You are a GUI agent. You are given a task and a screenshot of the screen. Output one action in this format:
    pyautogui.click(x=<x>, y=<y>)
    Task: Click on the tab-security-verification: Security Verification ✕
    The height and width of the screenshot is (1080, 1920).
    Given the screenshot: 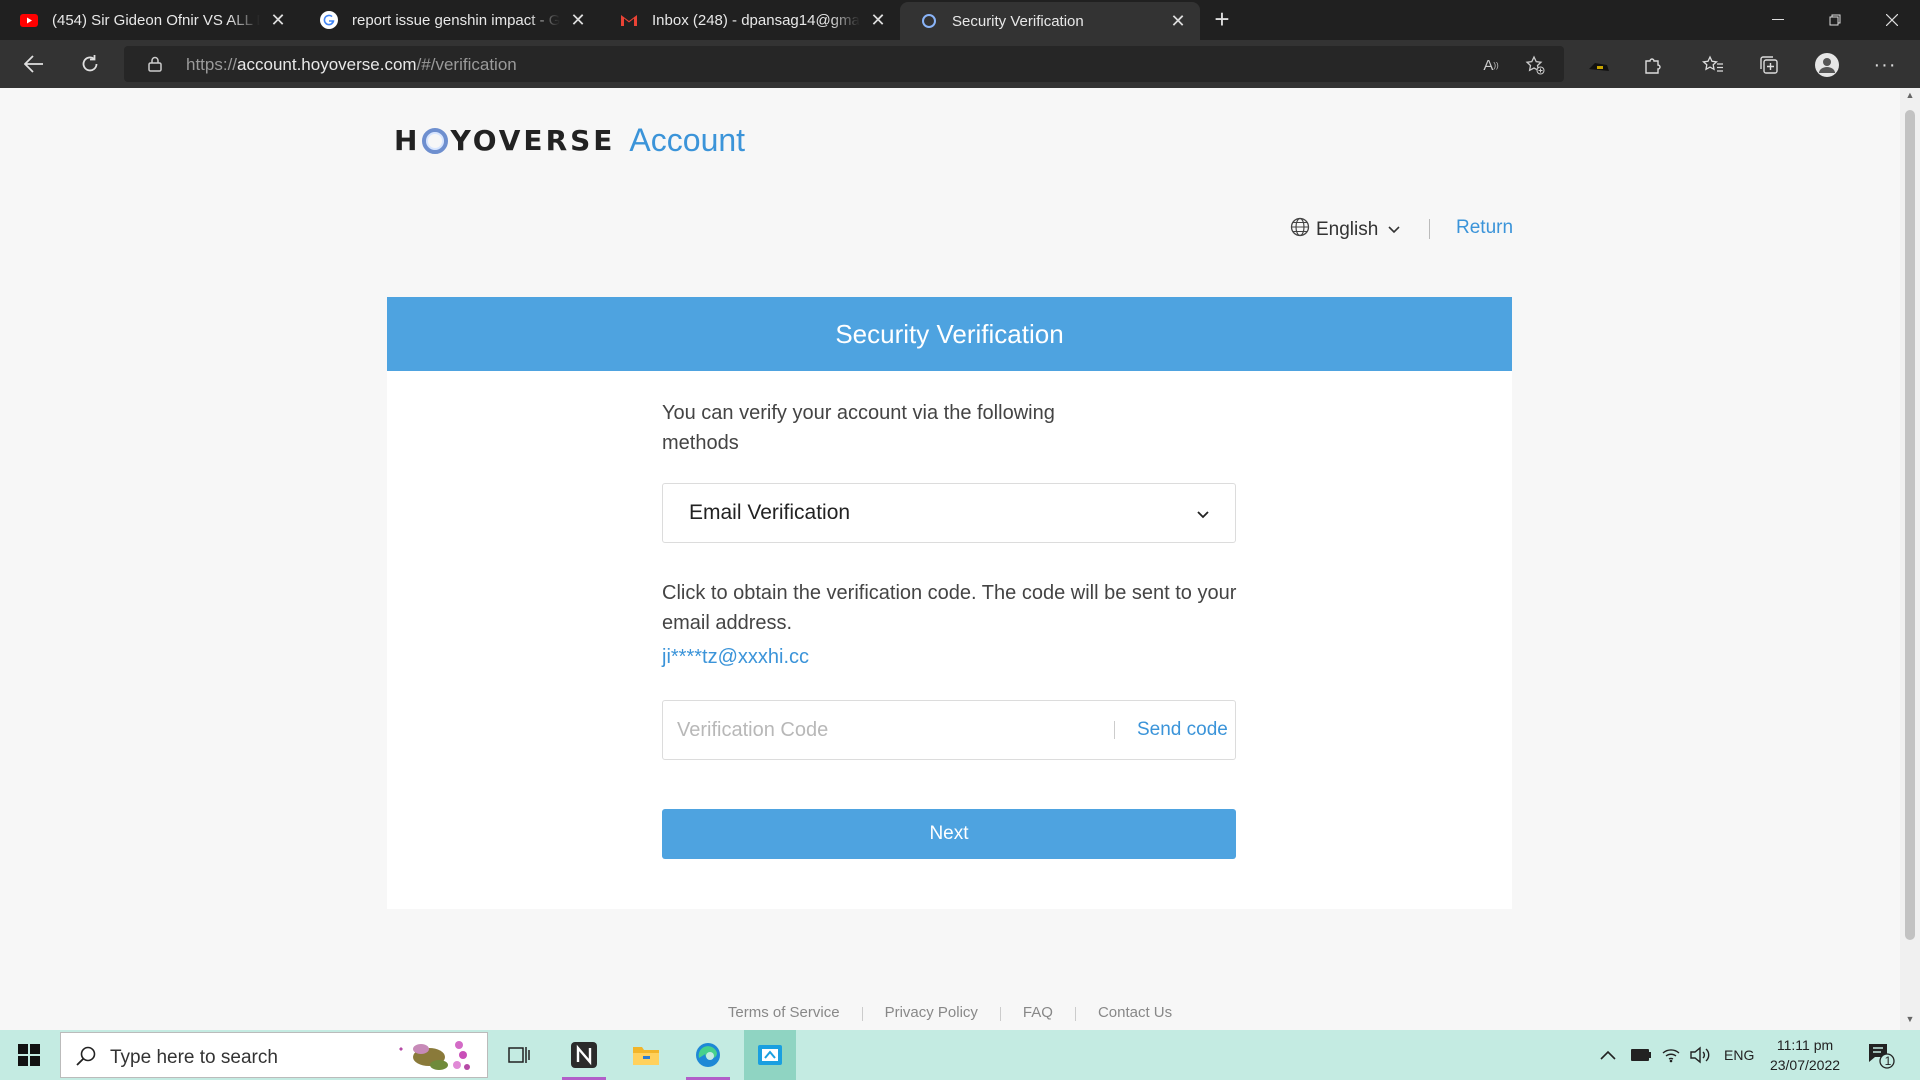 What is the action you would take?
    pyautogui.click(x=1050, y=21)
    